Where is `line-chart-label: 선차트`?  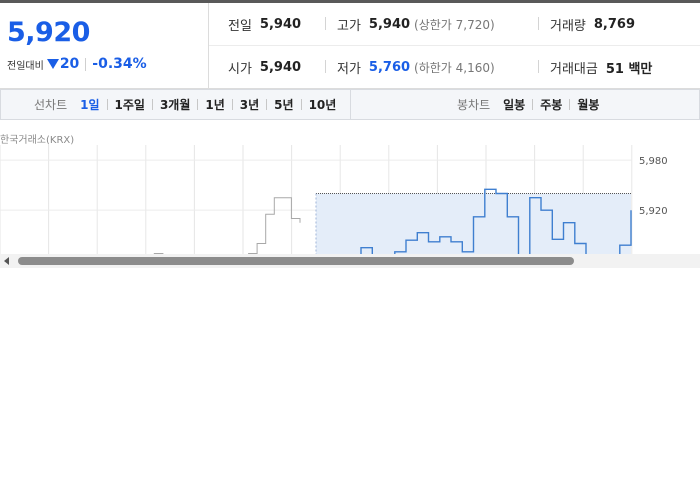
line-chart-label: 선차트 is located at coordinates (51, 105).